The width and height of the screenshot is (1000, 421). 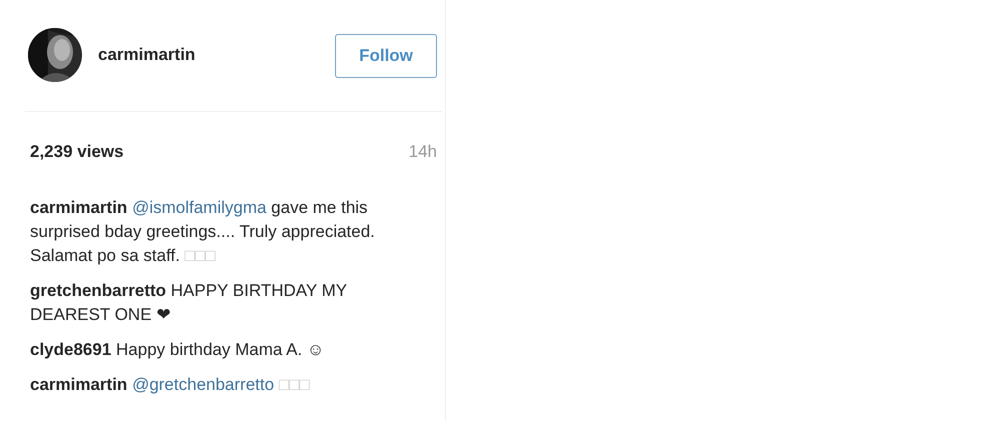 I want to click on mention-link: @ismolfamilygma, so click(x=199, y=207).